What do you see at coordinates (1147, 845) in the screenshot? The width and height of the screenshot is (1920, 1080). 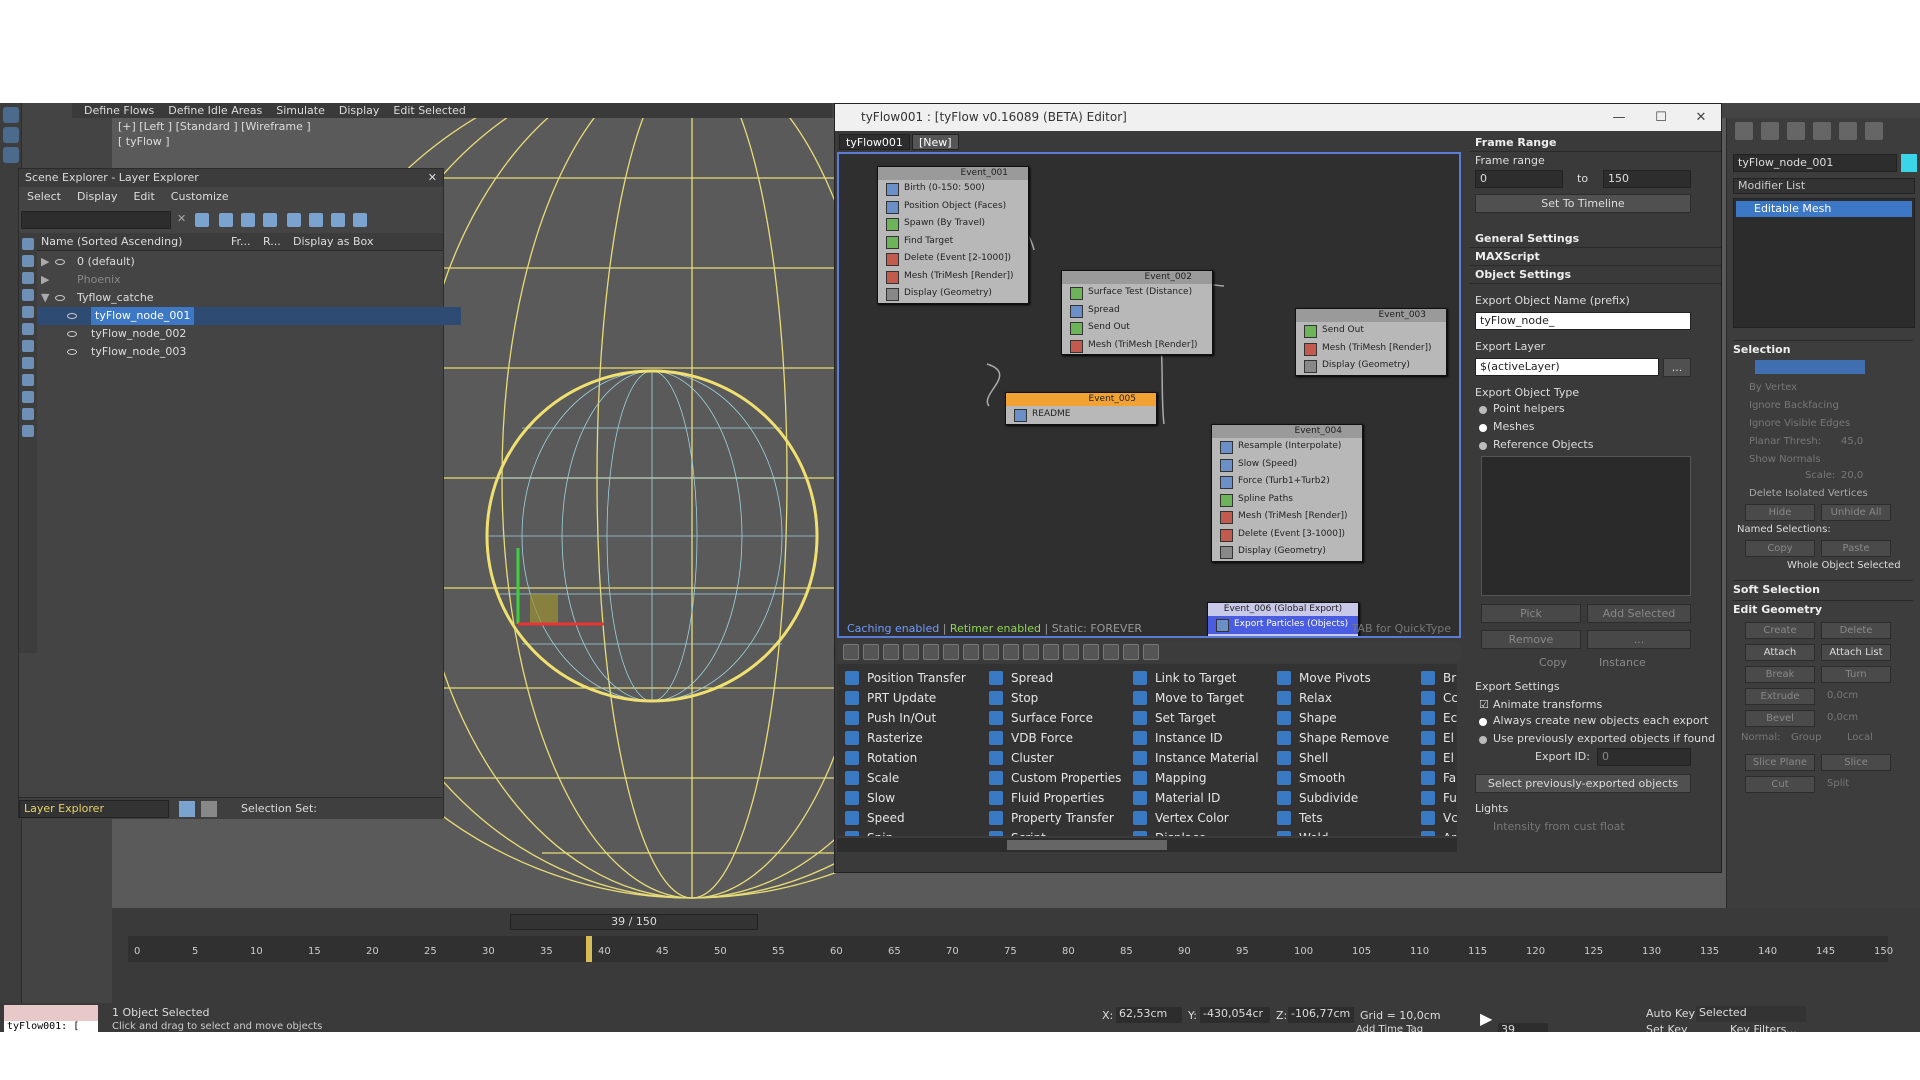 I see `operator-list-scrollbar` at bounding box center [1147, 845].